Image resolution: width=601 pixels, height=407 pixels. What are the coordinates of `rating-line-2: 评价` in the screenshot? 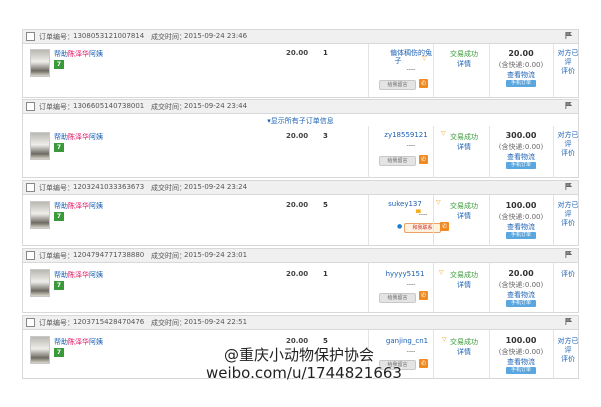 It's located at (568, 153).